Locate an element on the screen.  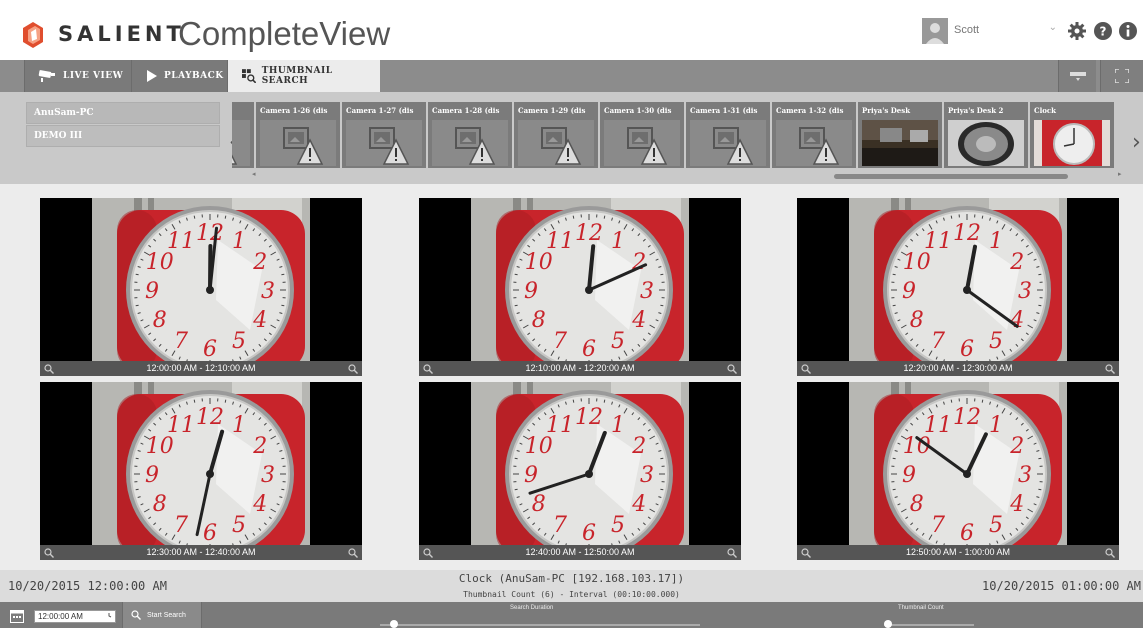
clock-icon is located at coordinates (109, 616).